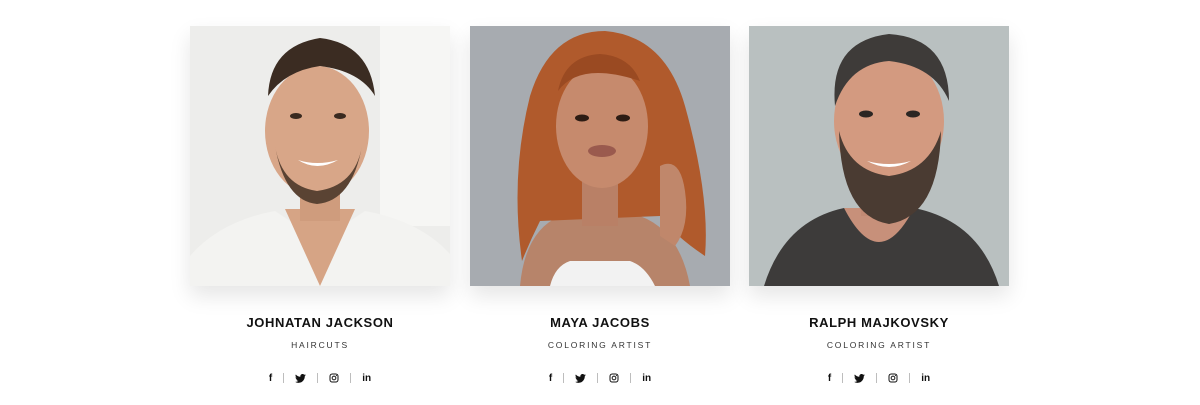  What do you see at coordinates (320, 322) in the screenshot?
I see `team-member-name: JOHNATAN JACKSON` at bounding box center [320, 322].